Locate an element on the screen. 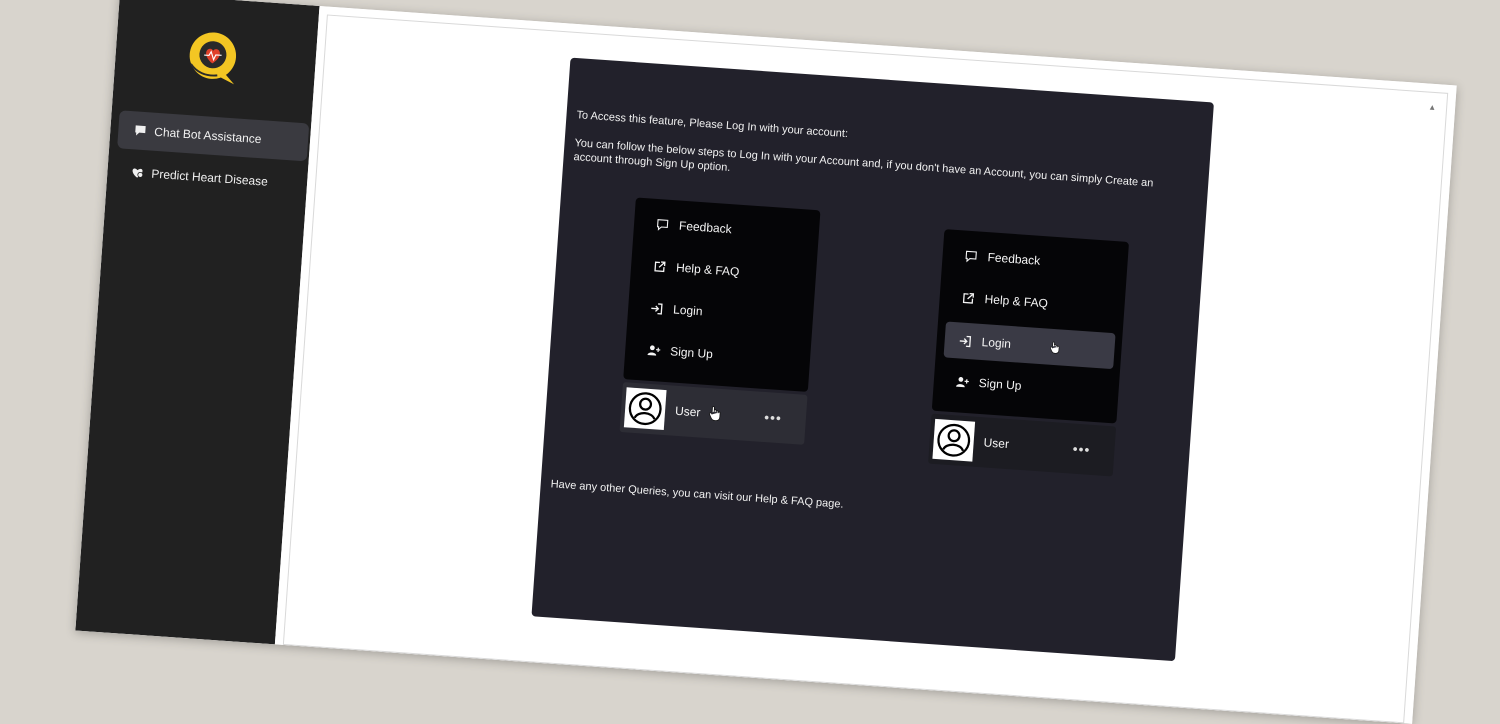 This screenshot has width=1500, height=724. sidebar-item-predict-heart: Predict Heart Disease is located at coordinates (210, 177).